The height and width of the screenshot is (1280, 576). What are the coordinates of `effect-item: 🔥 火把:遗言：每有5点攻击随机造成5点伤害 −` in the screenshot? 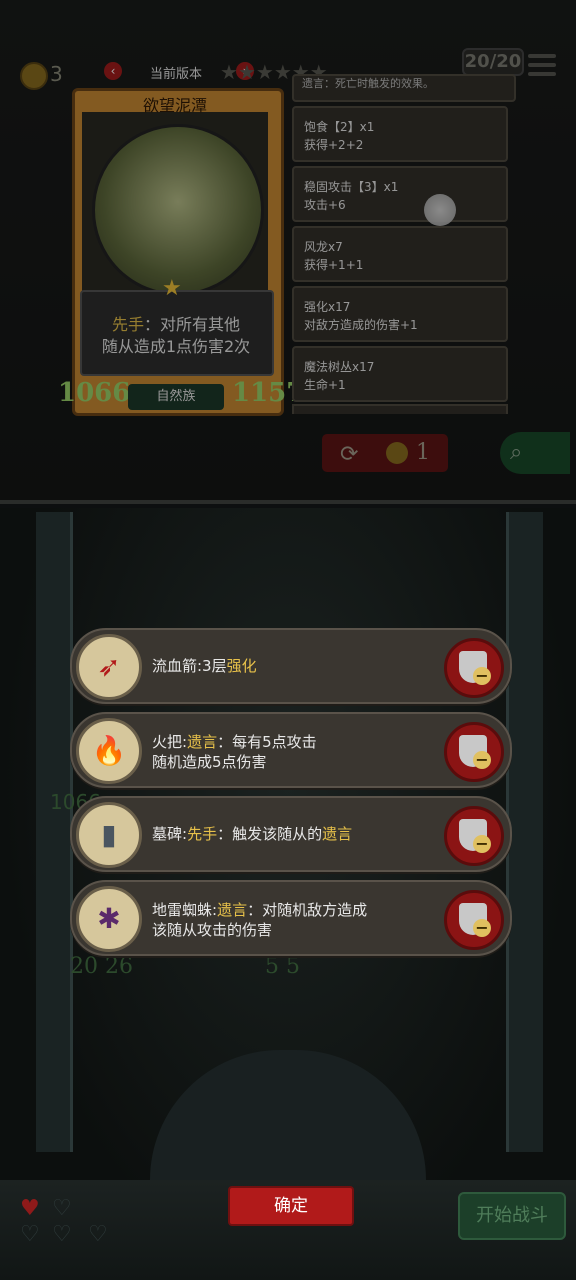 It's located at (291, 750).